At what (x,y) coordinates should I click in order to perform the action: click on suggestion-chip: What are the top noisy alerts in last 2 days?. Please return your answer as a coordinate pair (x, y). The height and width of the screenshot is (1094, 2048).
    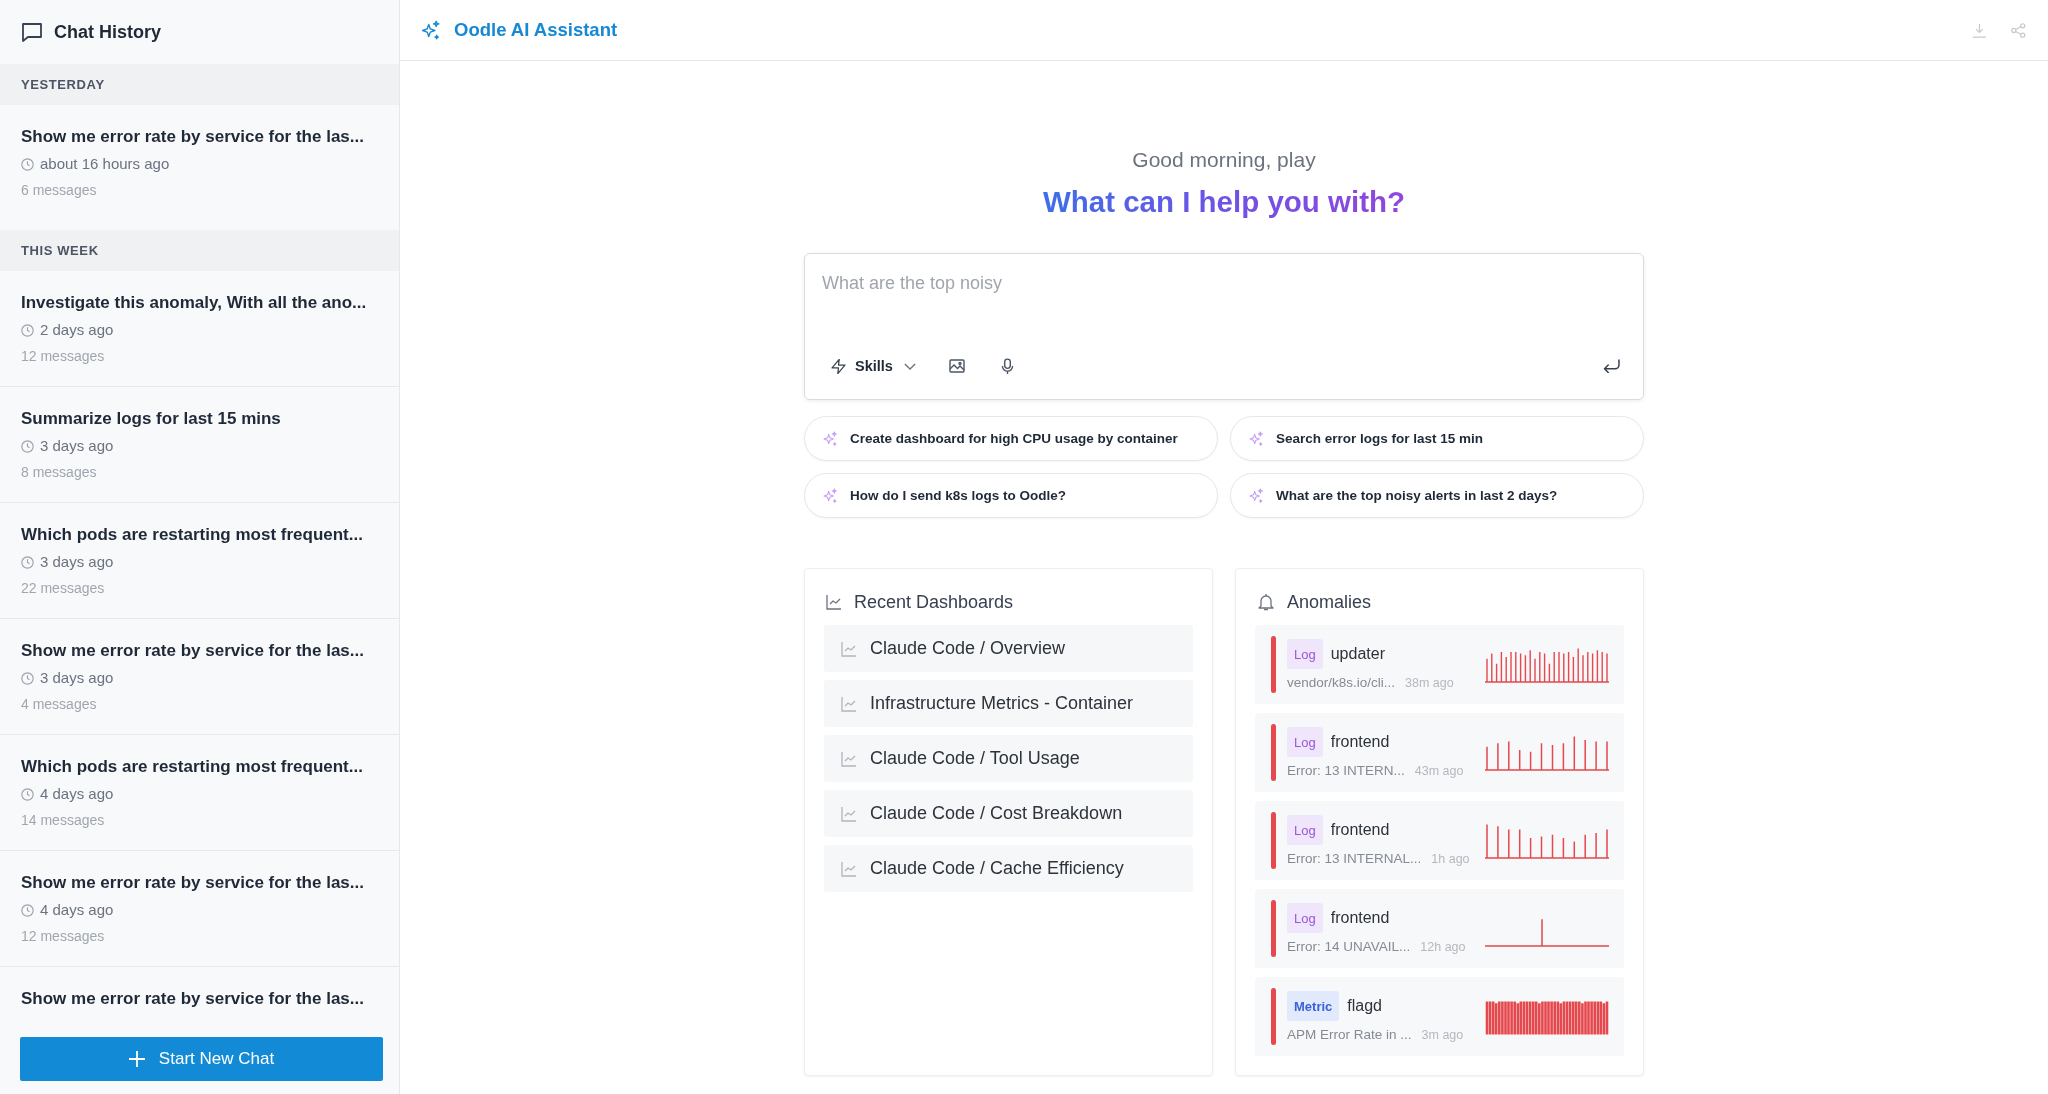
    Looking at the image, I should click on (1437, 495).